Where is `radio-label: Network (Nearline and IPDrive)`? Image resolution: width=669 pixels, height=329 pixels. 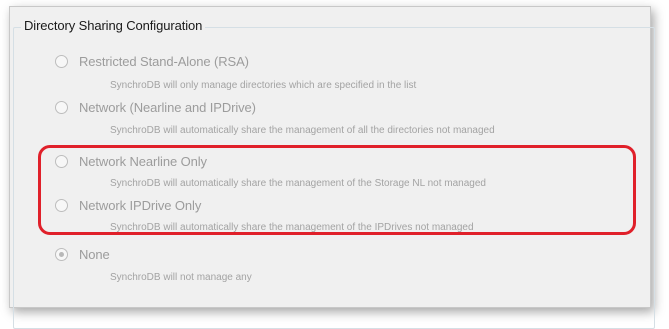 radio-label: Network (Nearline and IPDrive) is located at coordinates (167, 107).